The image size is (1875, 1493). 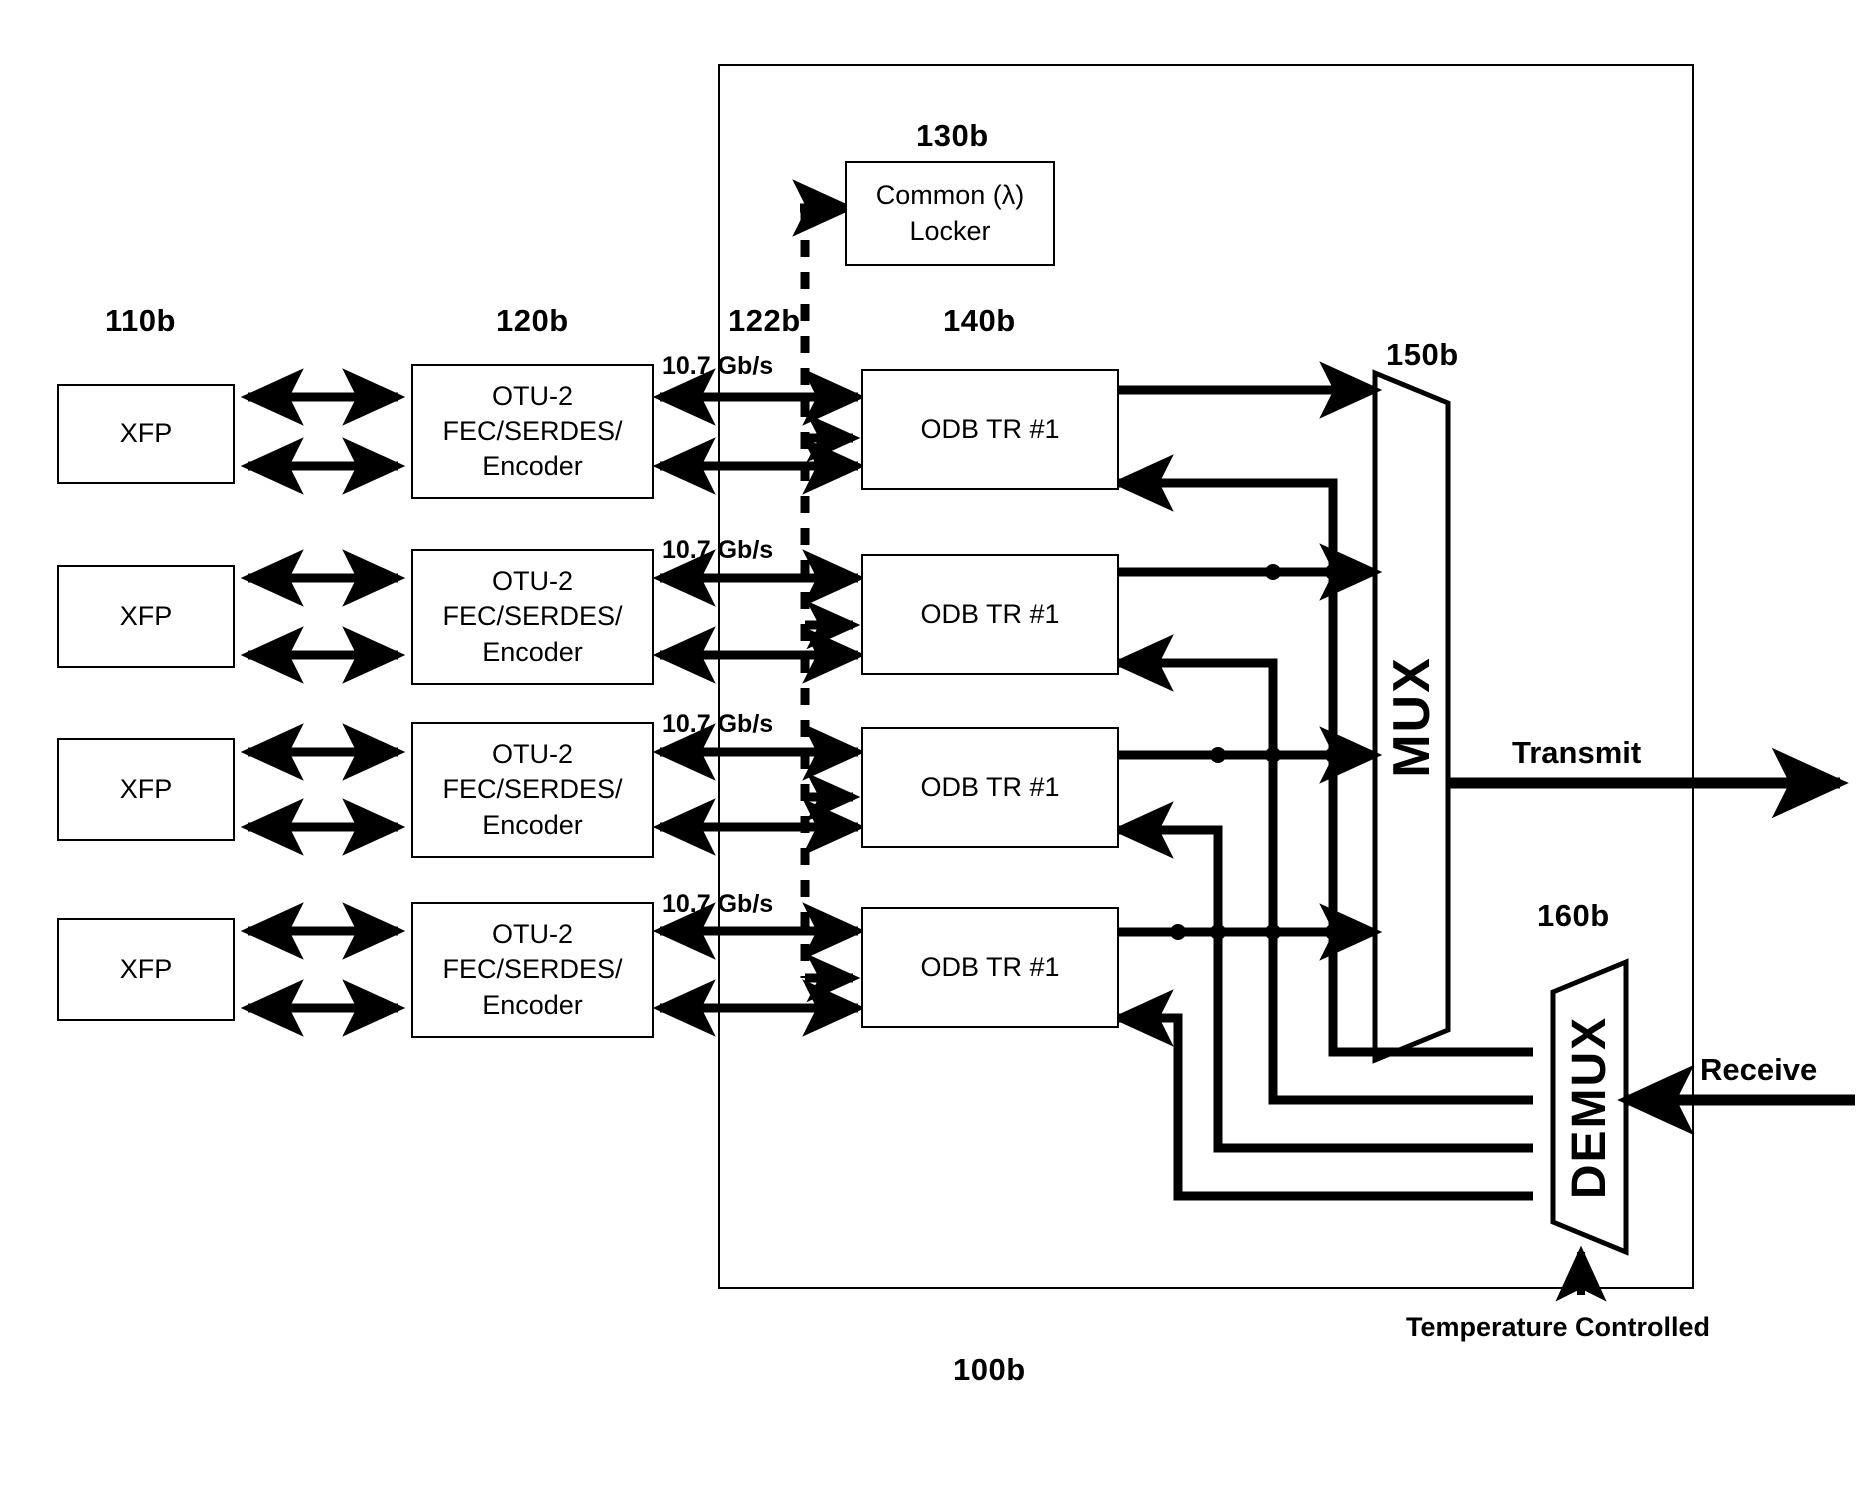 What do you see at coordinates (1573, 915) in the screenshot?
I see `ref-label-demux: 160b` at bounding box center [1573, 915].